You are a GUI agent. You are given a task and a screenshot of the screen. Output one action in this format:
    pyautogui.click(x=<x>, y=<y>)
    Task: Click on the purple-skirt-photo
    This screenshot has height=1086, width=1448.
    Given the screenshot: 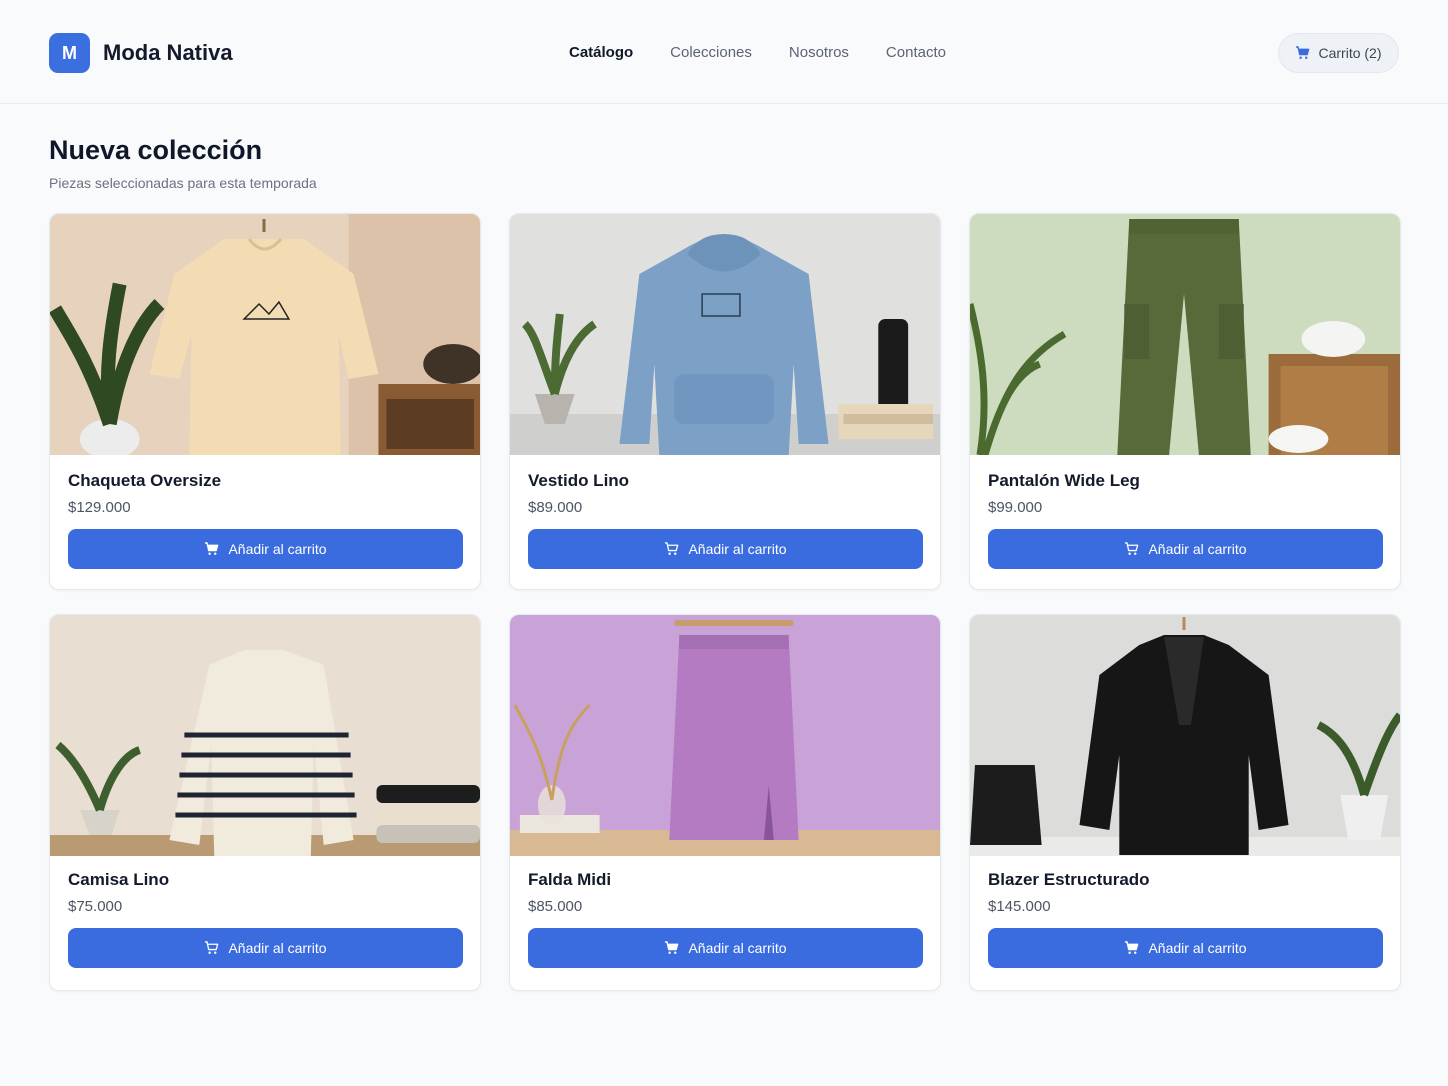 What is the action you would take?
    pyautogui.click(x=725, y=735)
    